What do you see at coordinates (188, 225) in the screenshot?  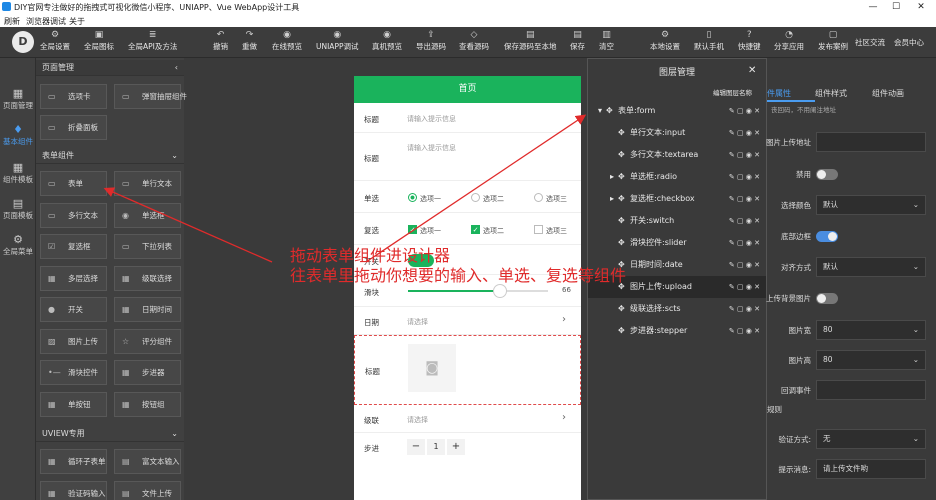 I see `arrow-to-form-component` at bounding box center [188, 225].